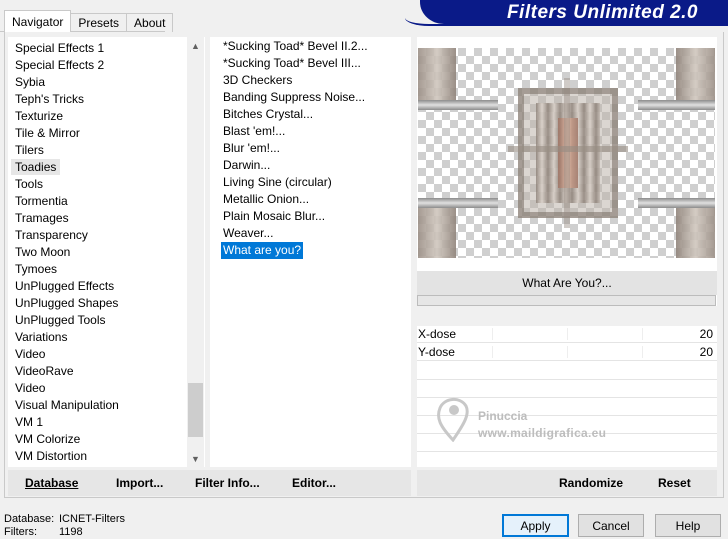 The image size is (728, 539). I want to click on category-item: Tools, so click(29, 184).